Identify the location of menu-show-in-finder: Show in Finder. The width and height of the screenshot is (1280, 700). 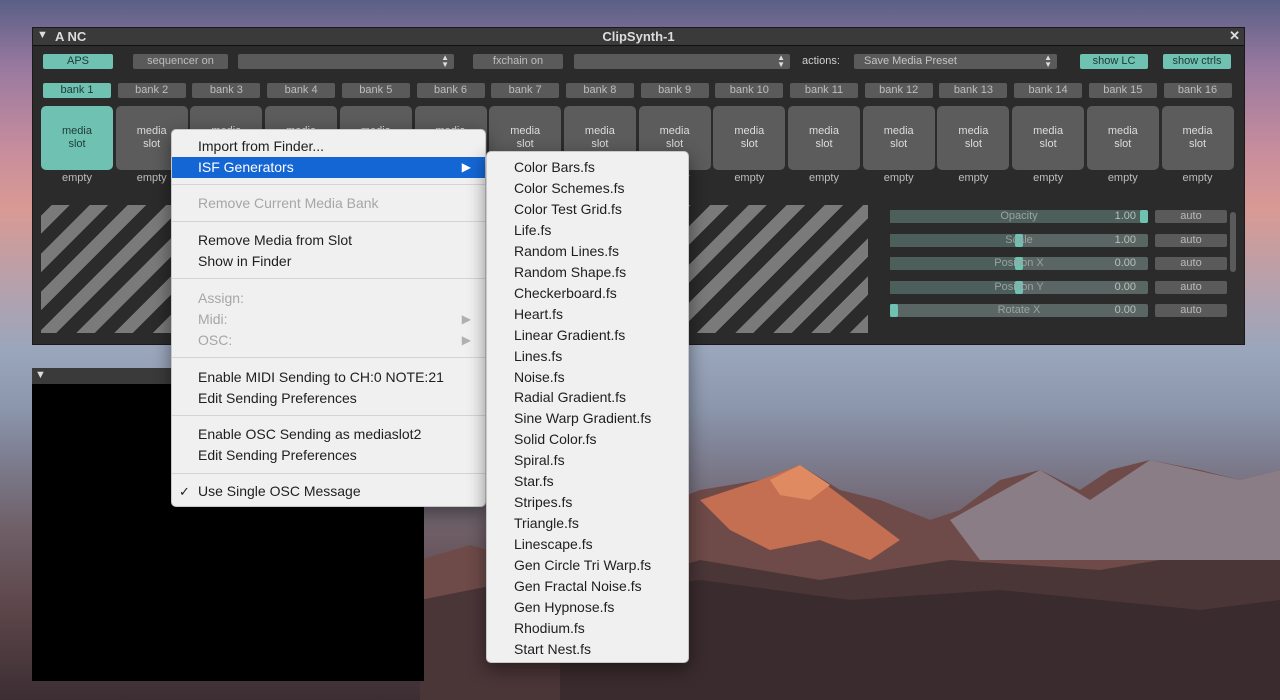
(328, 261).